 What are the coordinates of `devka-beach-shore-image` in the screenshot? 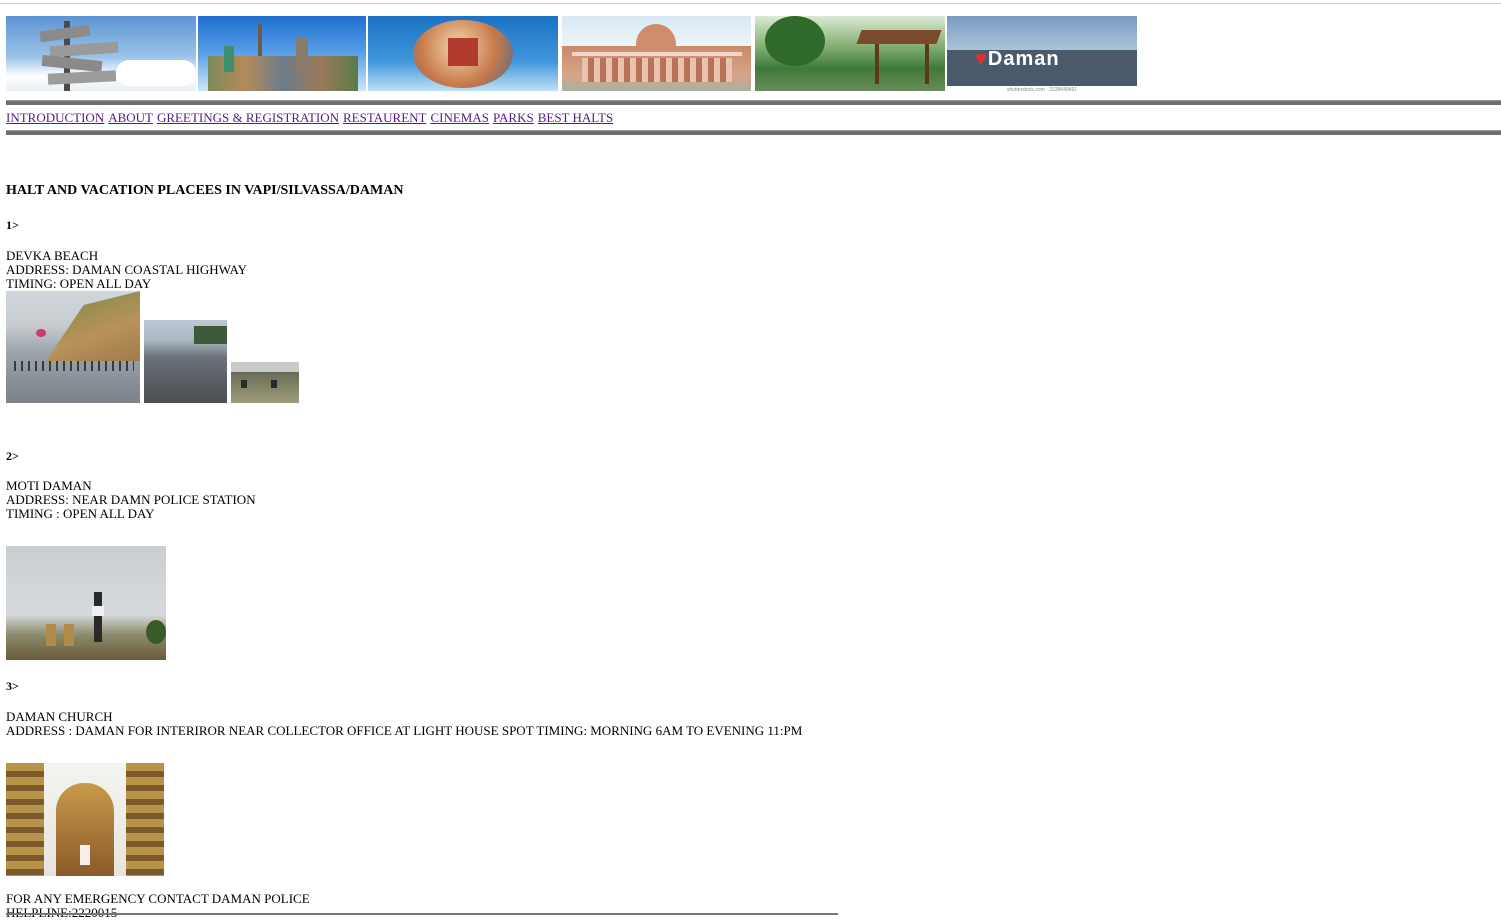 It's located at (185, 361).